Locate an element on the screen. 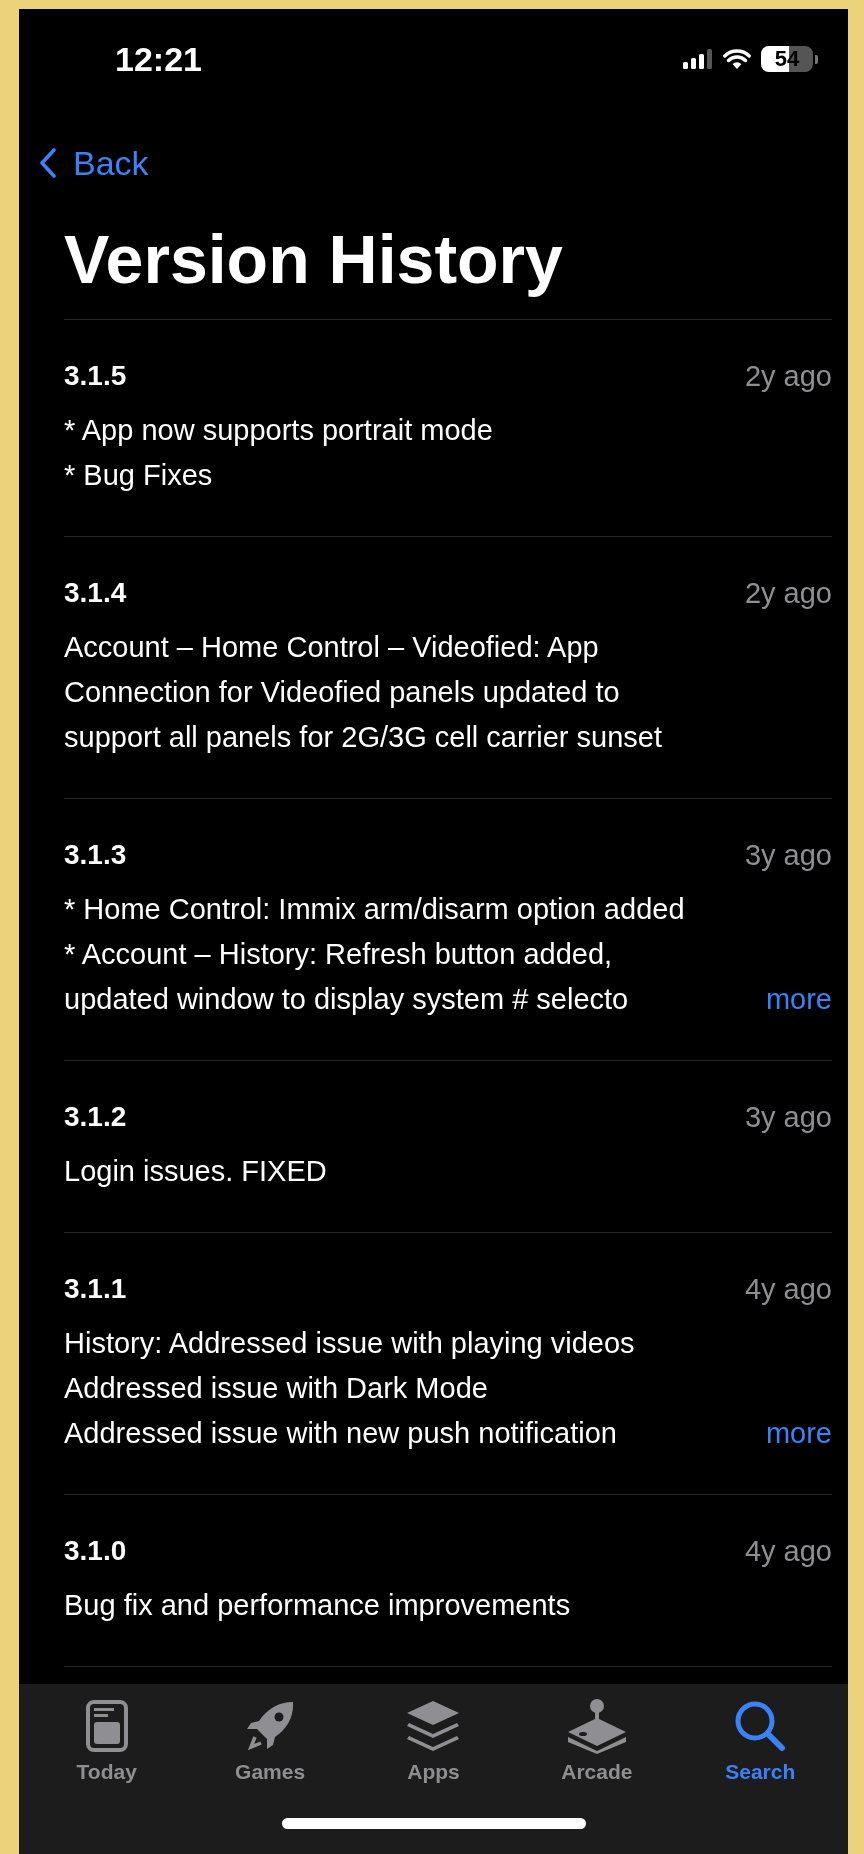  version-number: 3.1.2 is located at coordinates (95, 1117).